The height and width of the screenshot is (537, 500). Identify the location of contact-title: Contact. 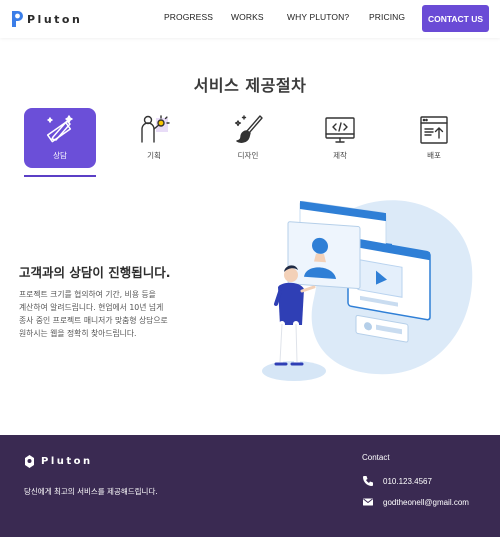
(376, 457).